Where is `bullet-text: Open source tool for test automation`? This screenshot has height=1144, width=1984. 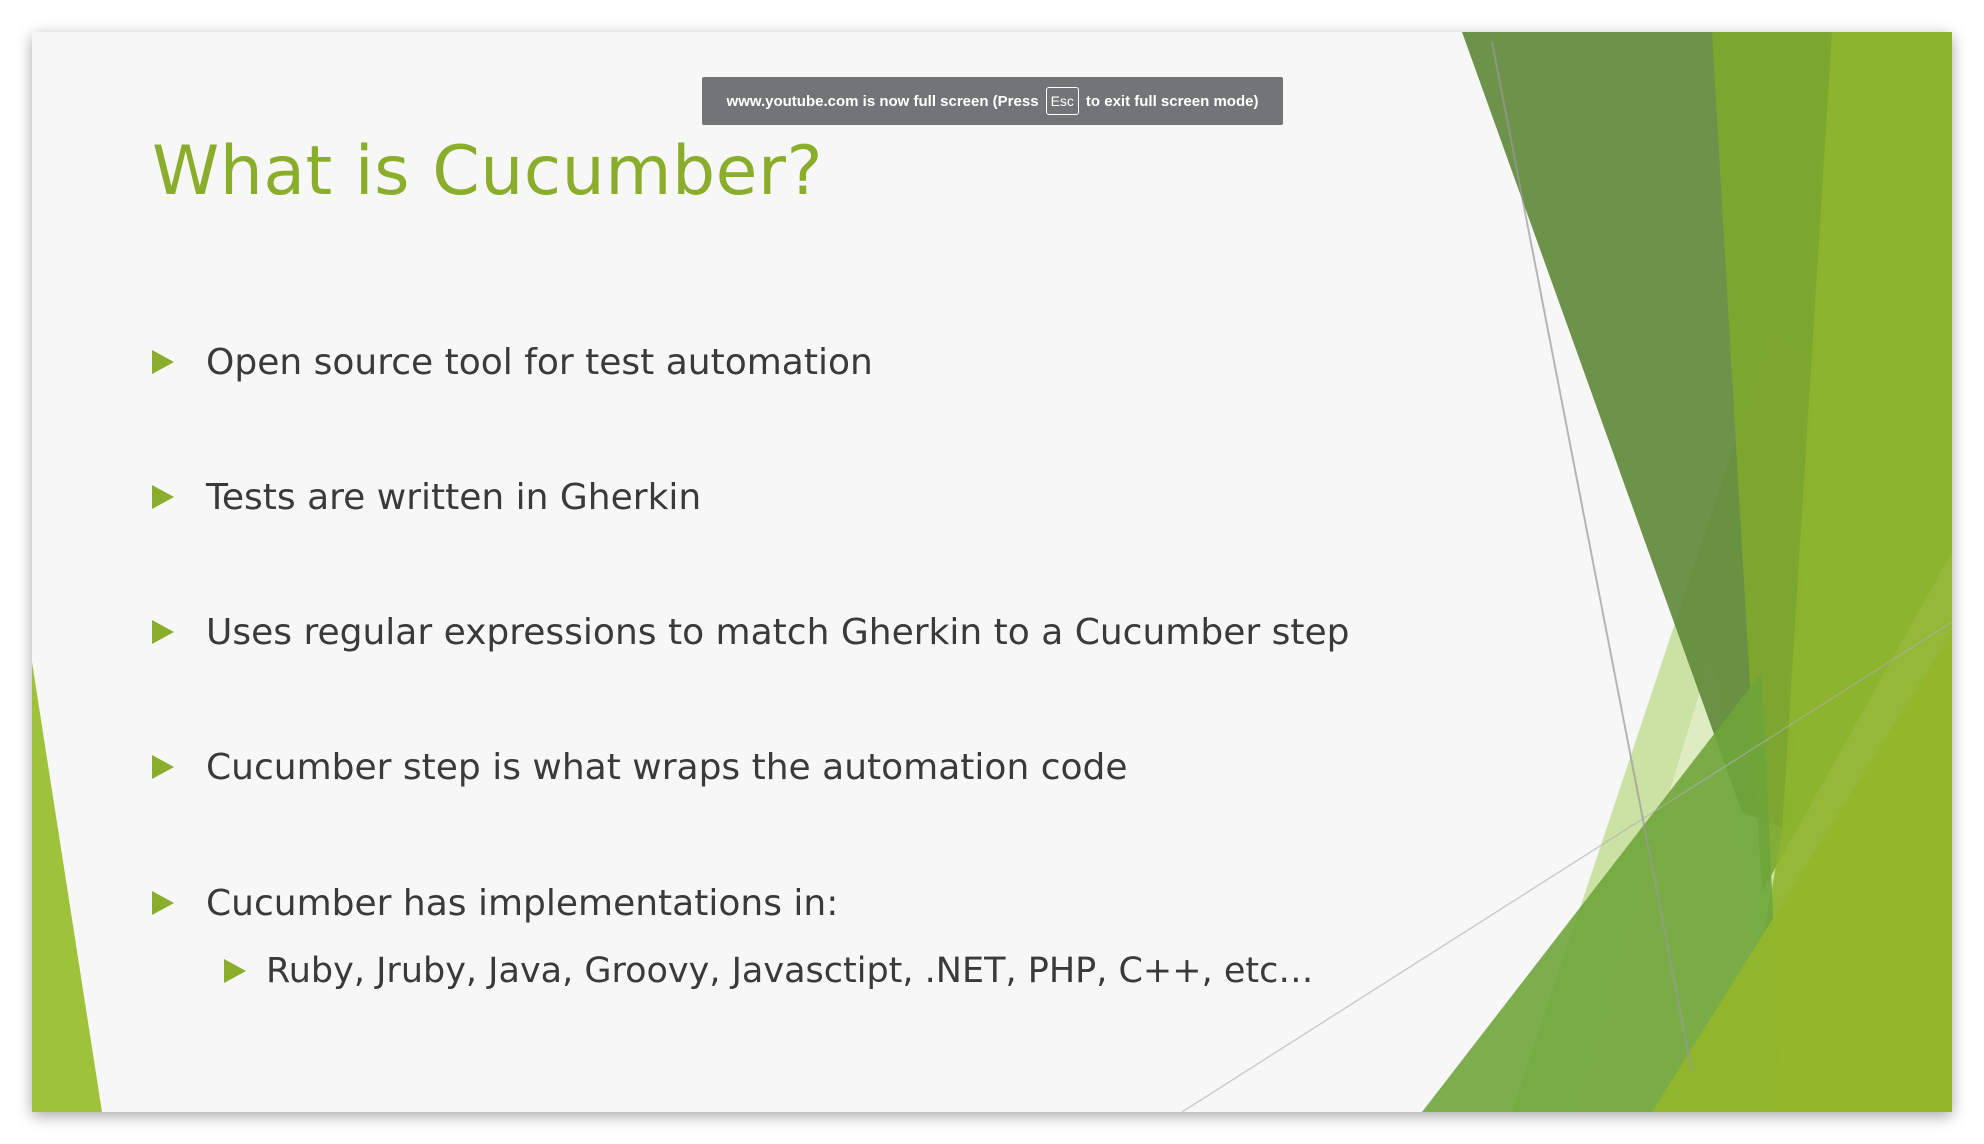 bullet-text: Open source tool for test automation is located at coordinates (539, 362).